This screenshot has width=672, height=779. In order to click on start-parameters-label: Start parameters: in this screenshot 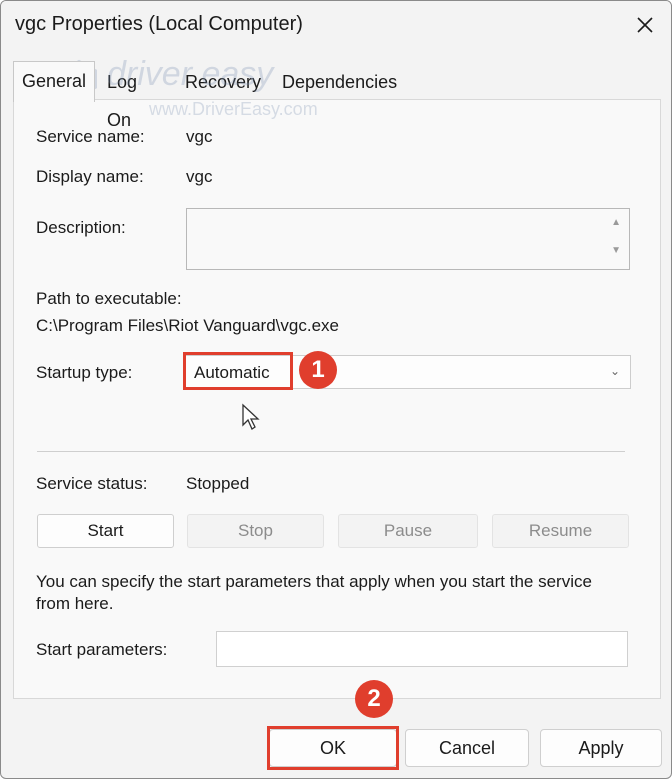, I will do `click(102, 649)`.